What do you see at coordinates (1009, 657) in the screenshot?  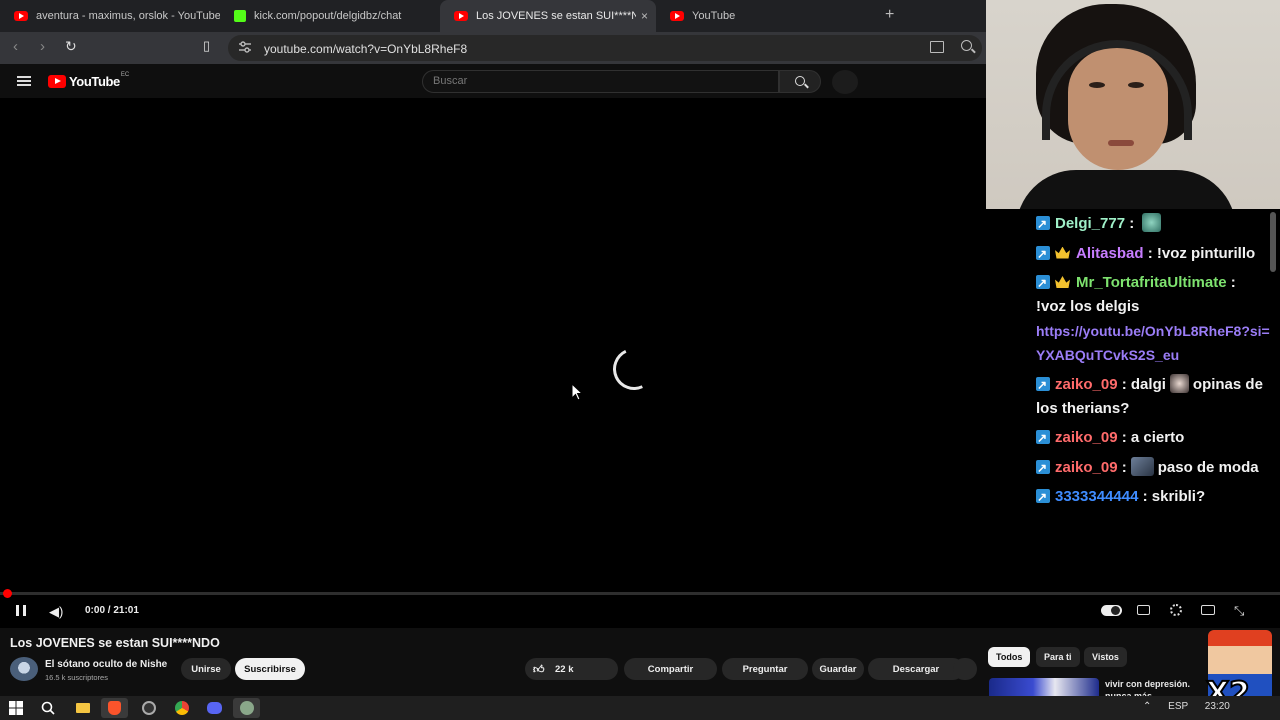 I see `chip-all: Todos` at bounding box center [1009, 657].